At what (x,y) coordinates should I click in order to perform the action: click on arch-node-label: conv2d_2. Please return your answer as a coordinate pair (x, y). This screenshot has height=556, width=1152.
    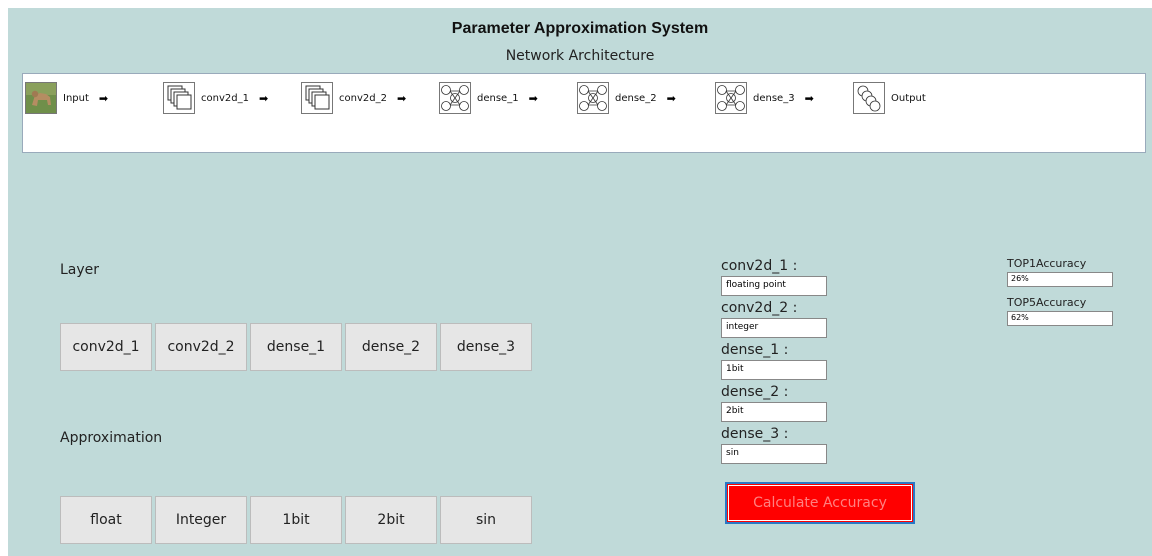
    Looking at the image, I should click on (363, 98).